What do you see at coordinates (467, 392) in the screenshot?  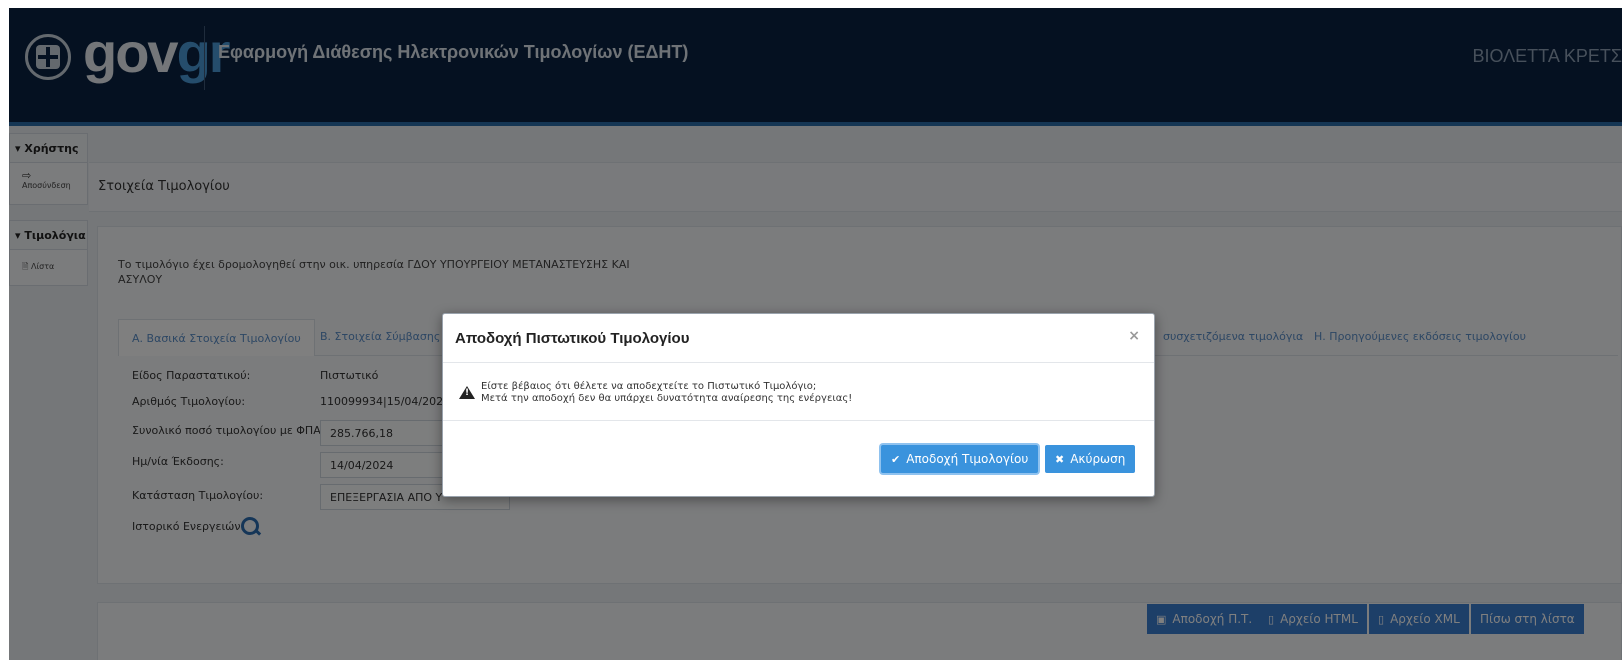 I see `warning-icon` at bounding box center [467, 392].